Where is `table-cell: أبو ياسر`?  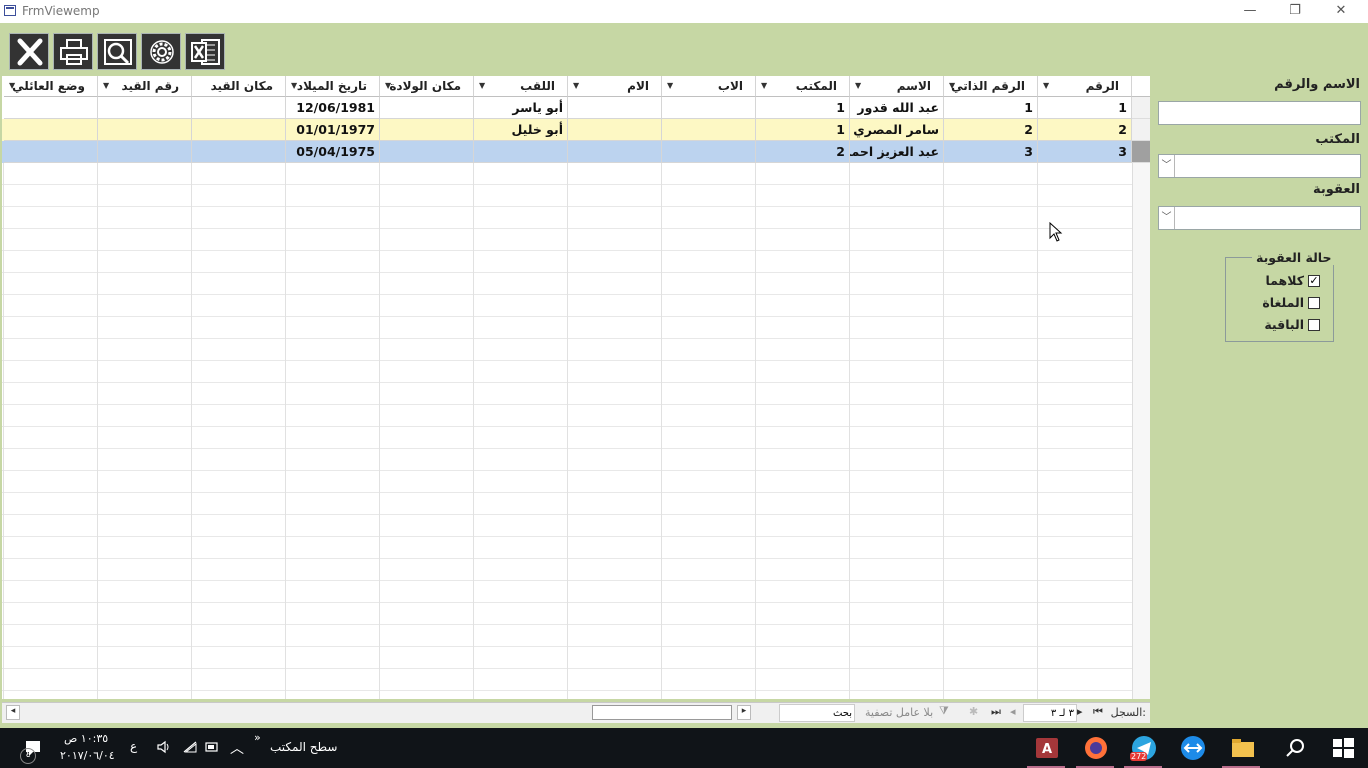
table-cell: أبو ياسر is located at coordinates (521, 108).